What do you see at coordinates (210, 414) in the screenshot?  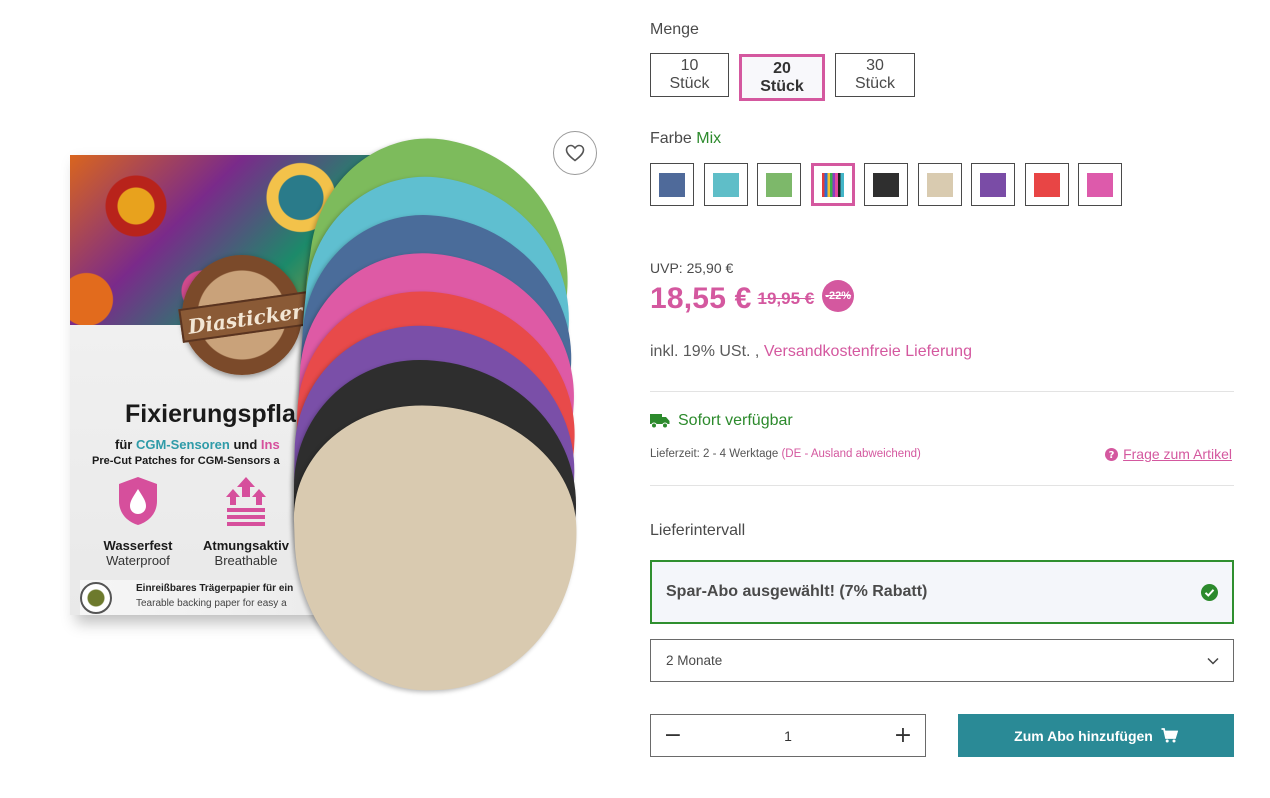 I see `package-title: Fixierungspfla` at bounding box center [210, 414].